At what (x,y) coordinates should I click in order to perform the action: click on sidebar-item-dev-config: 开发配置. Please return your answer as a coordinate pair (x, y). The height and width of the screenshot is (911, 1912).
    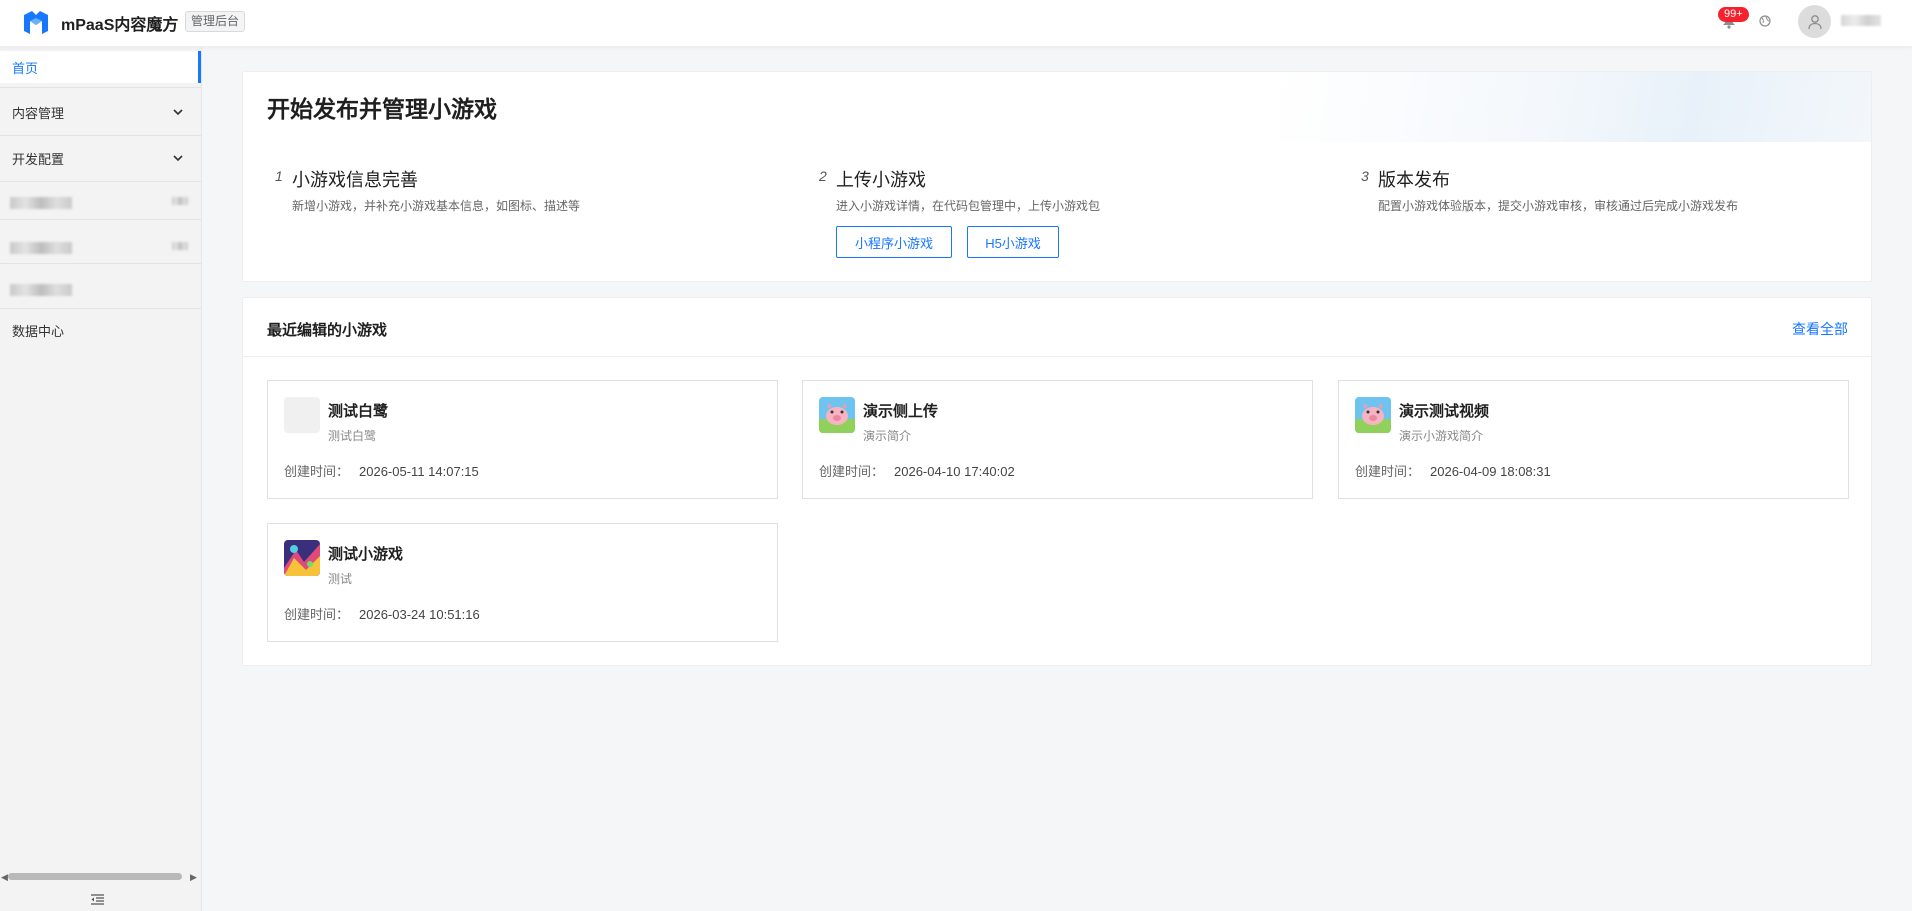
    Looking at the image, I should click on (100, 158).